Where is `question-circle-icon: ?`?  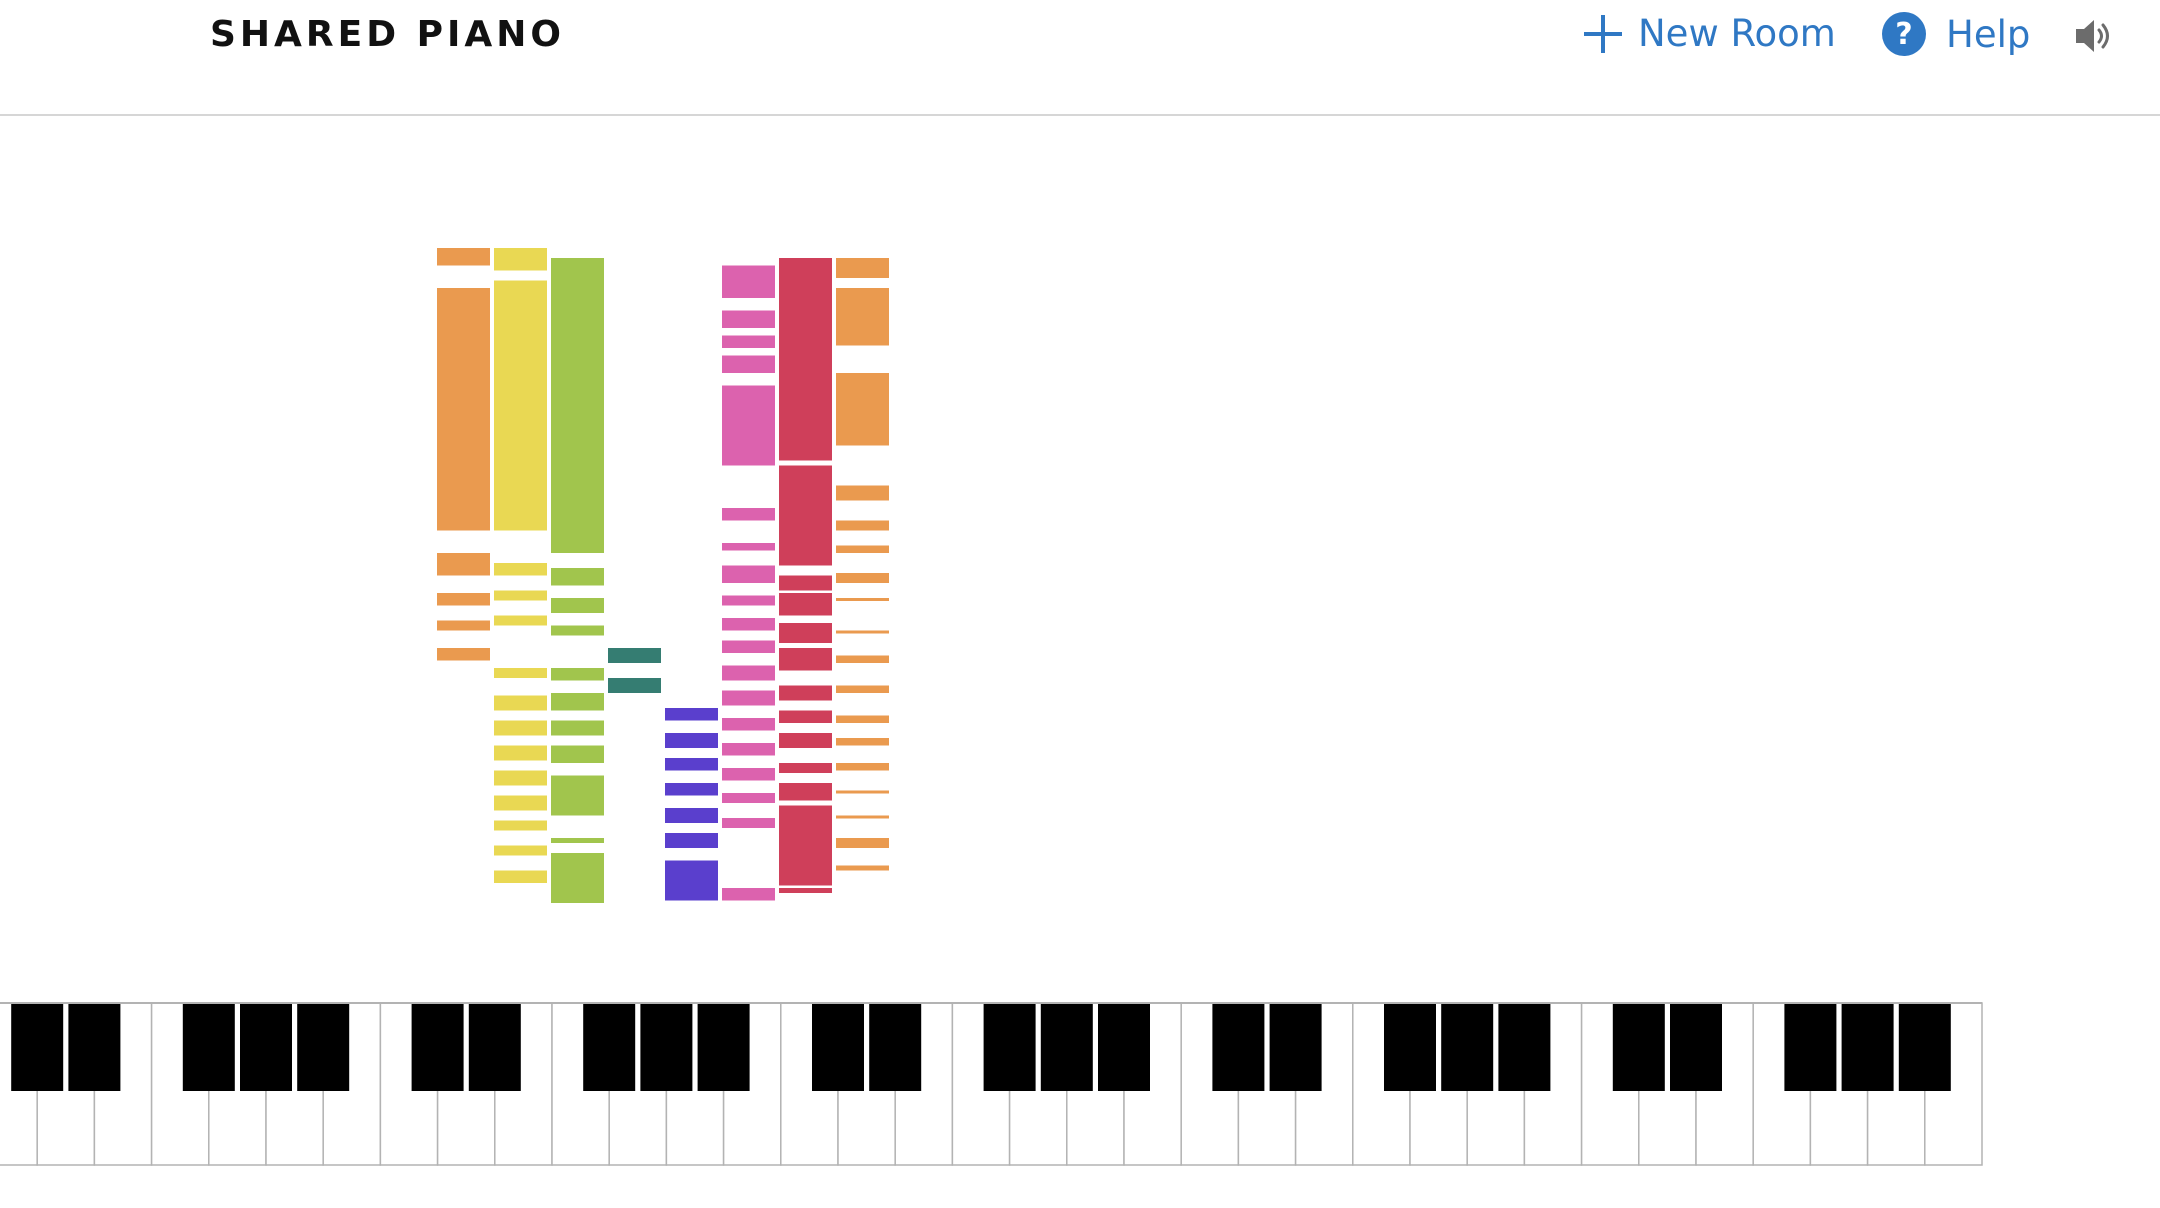
question-circle-icon: ? is located at coordinates (1904, 34).